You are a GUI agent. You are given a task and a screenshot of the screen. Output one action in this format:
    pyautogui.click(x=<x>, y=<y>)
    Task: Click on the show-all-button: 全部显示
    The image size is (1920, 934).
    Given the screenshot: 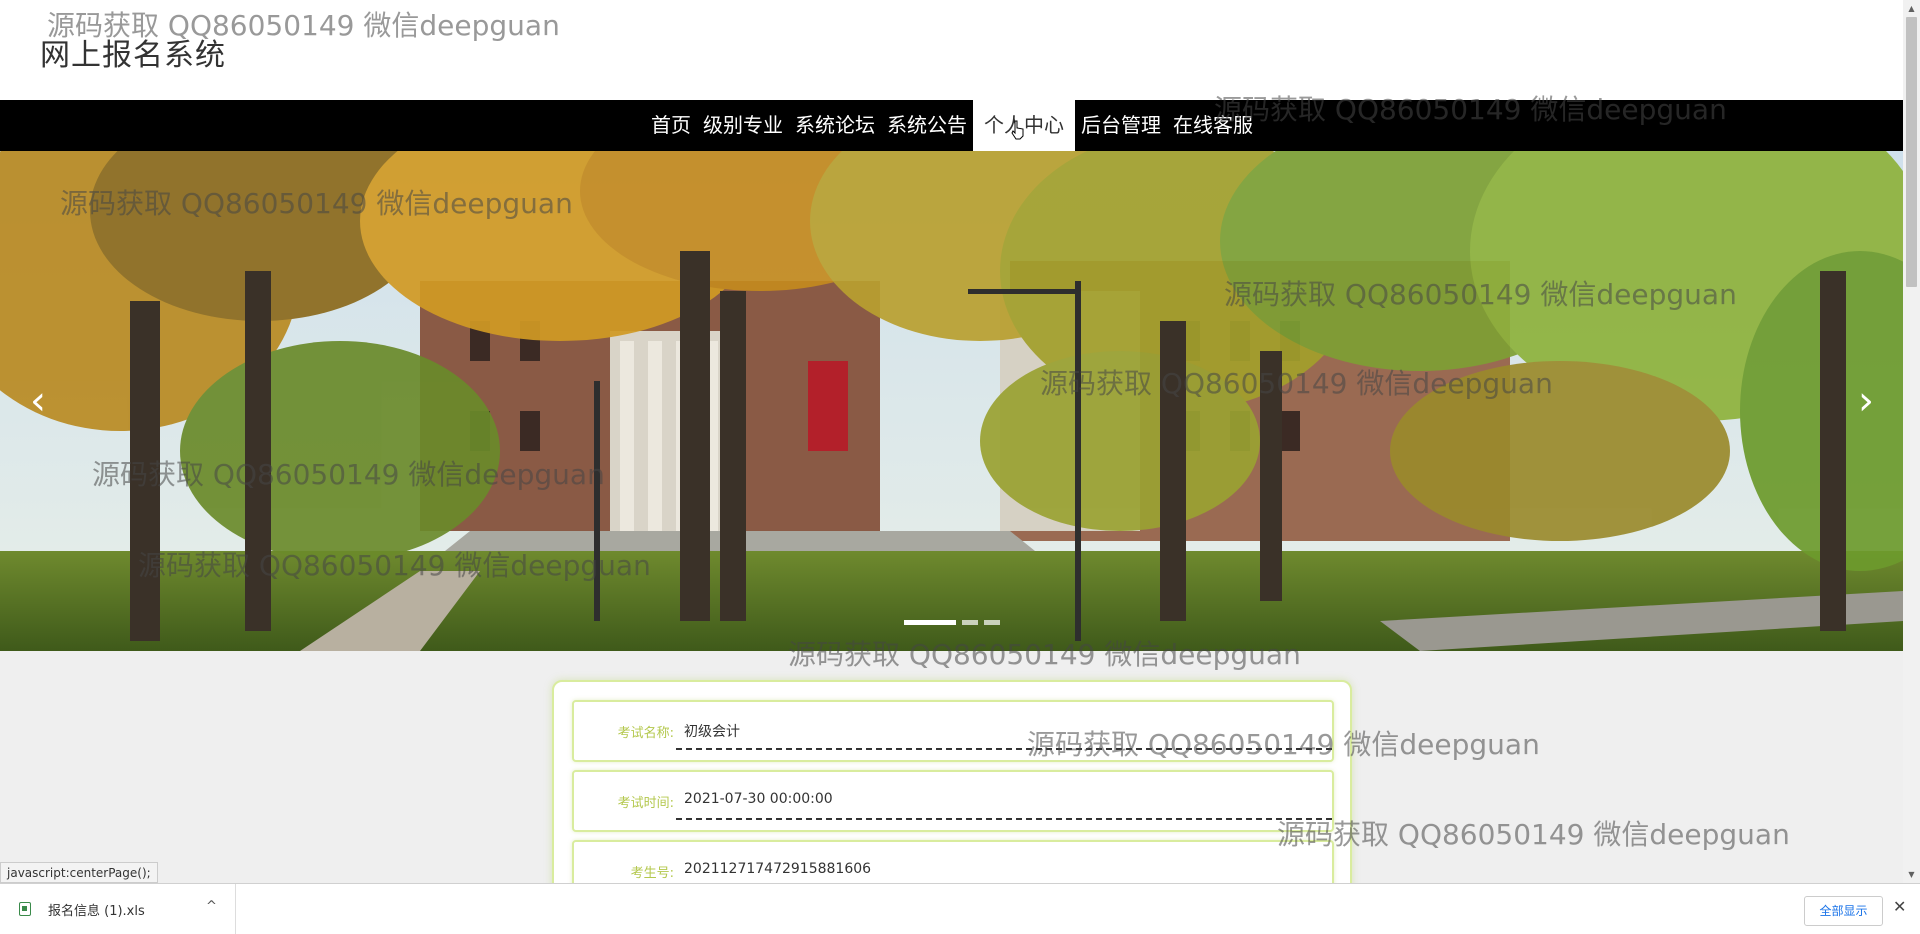 What is the action you would take?
    pyautogui.click(x=1843, y=911)
    